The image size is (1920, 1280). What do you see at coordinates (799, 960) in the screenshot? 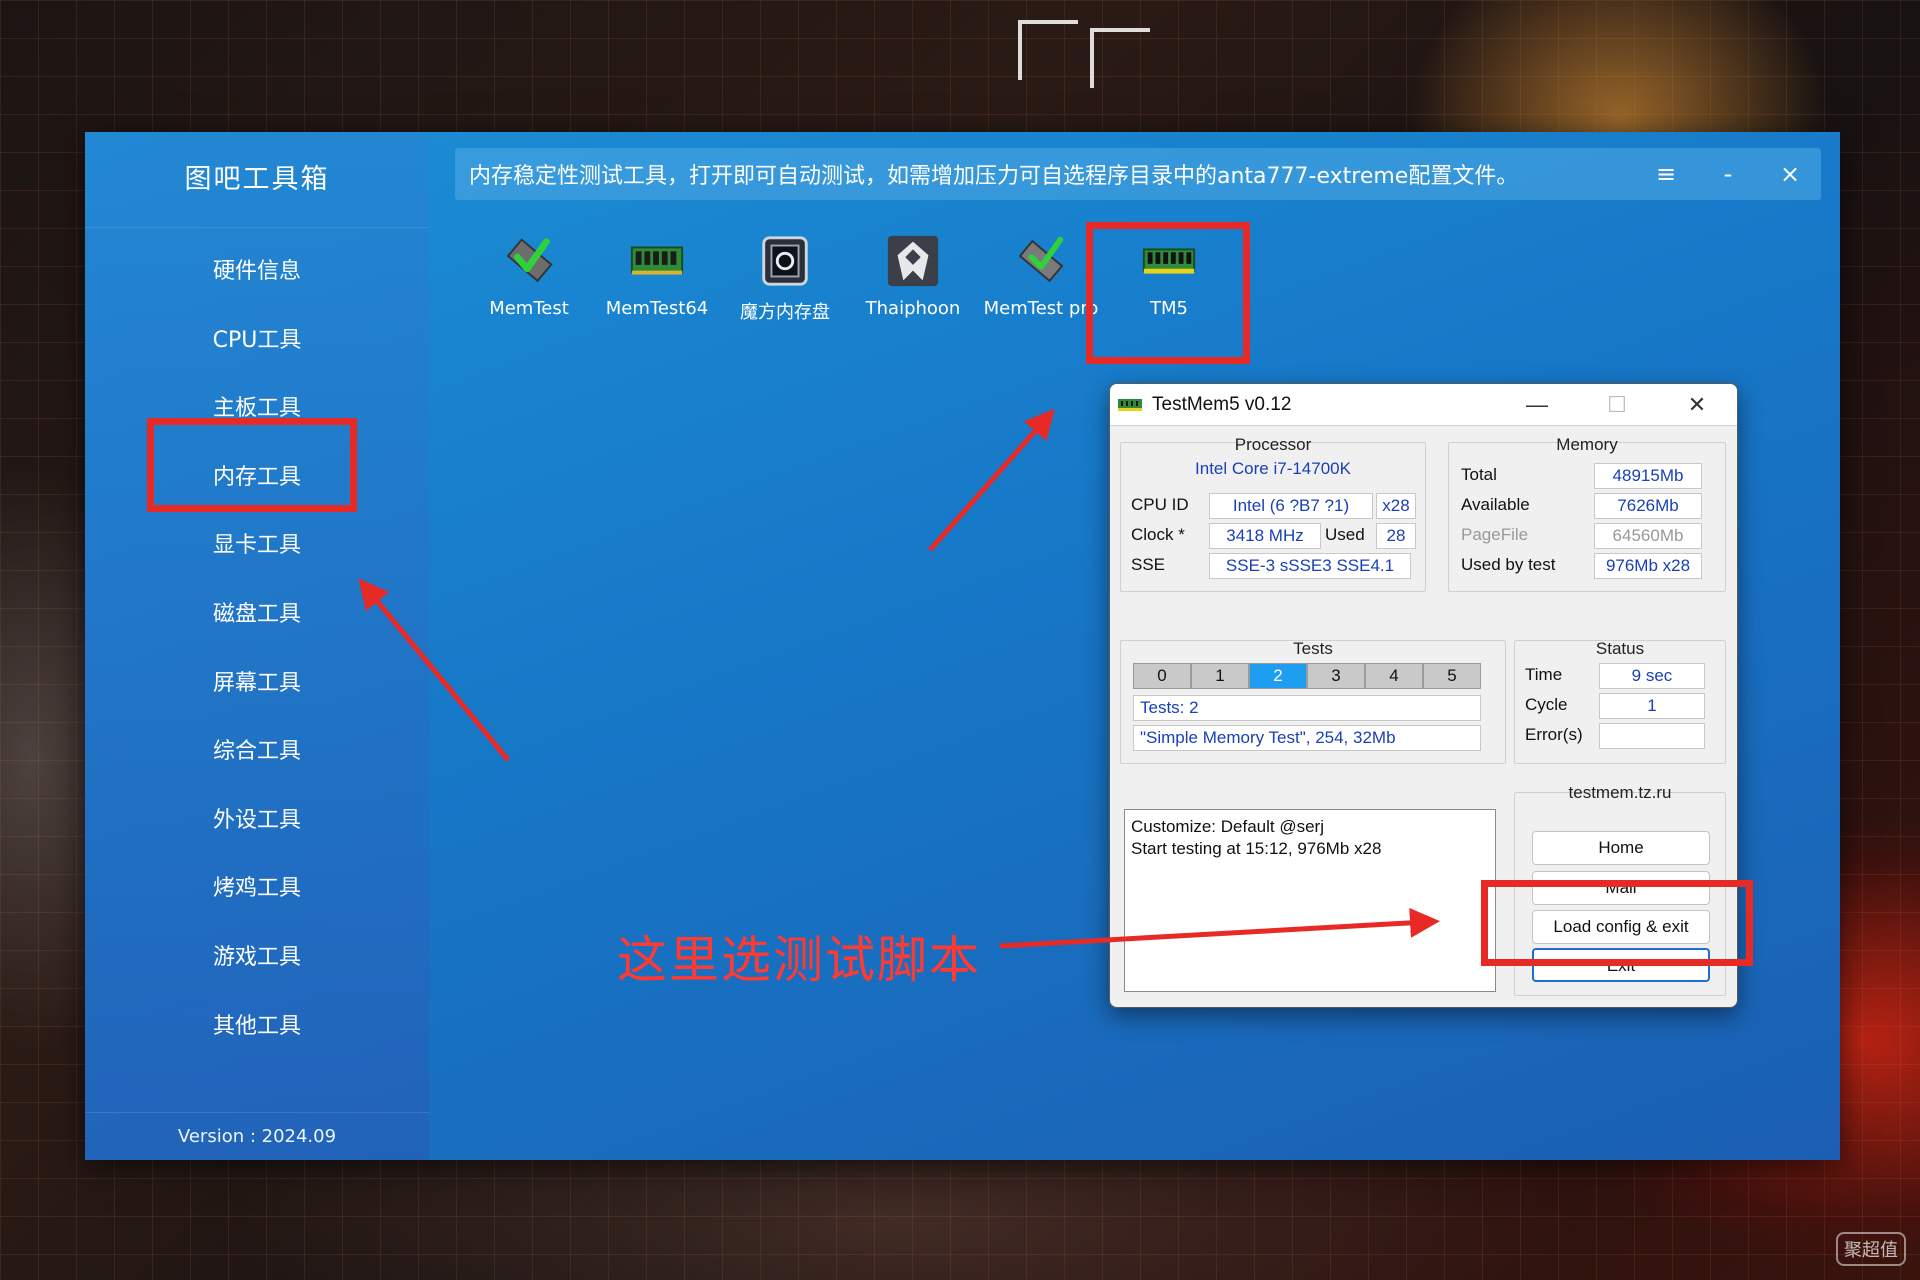
I see `annotation-text: 这里选测试脚本` at bounding box center [799, 960].